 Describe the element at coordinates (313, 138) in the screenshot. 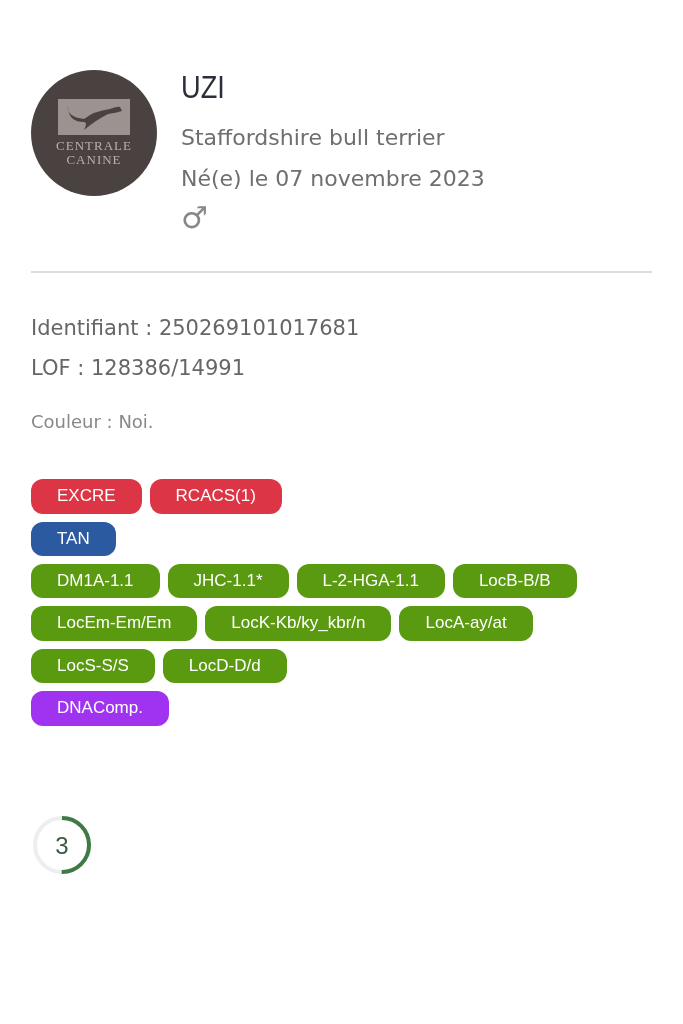

I see `breed-text: Staffordshire bull terrier` at that location.